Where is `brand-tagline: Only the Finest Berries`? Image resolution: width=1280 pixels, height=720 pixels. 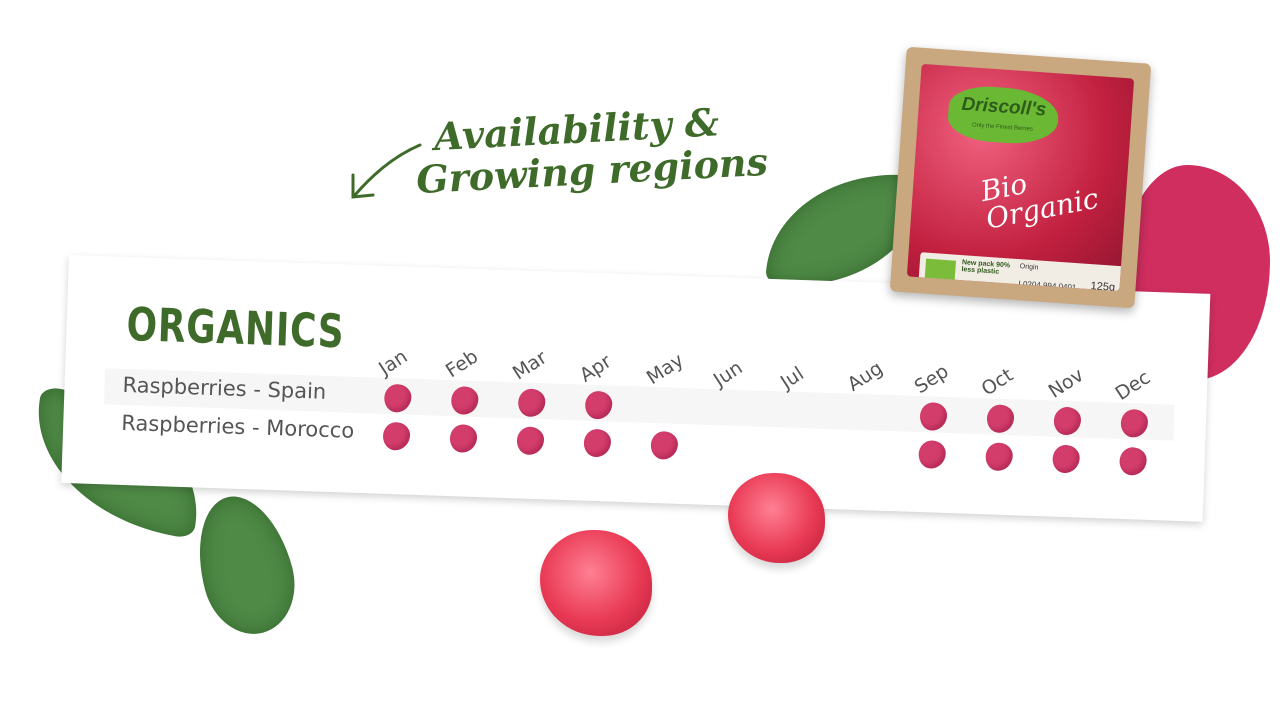 brand-tagline: Only the Finest Berries is located at coordinates (1002, 127).